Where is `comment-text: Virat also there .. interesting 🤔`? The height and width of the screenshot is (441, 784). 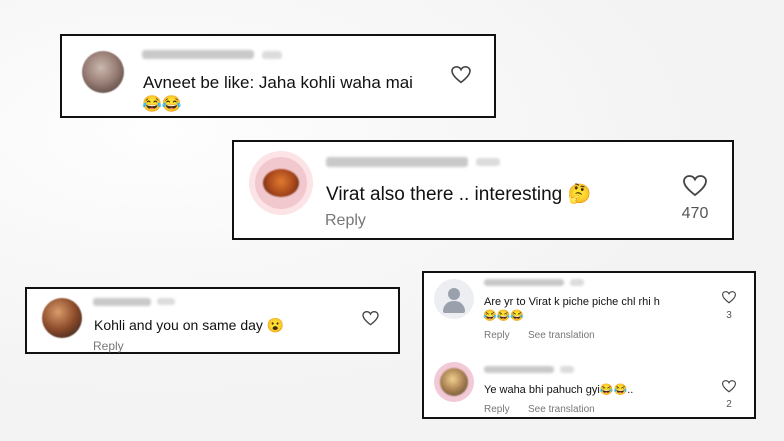 comment-text: Virat also there .. interesting 🤔 is located at coordinates (459, 194).